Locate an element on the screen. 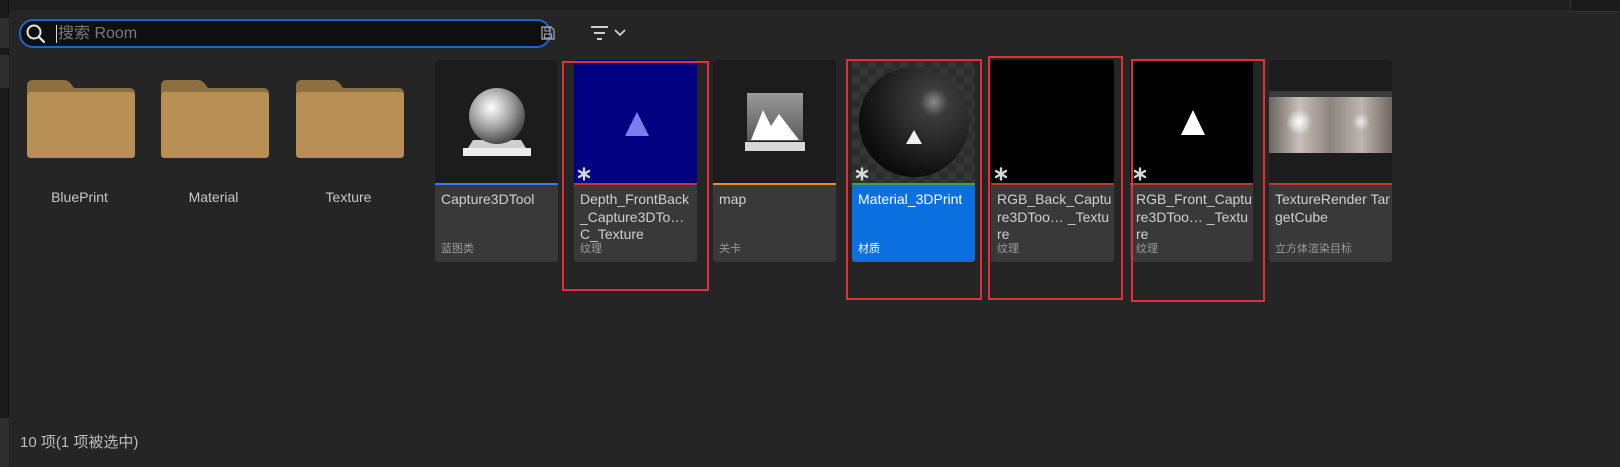  asset-tile-rgb-back-texture: RGB_Back_Capture3DToo… _Texture 纹理 is located at coordinates (1052, 161).